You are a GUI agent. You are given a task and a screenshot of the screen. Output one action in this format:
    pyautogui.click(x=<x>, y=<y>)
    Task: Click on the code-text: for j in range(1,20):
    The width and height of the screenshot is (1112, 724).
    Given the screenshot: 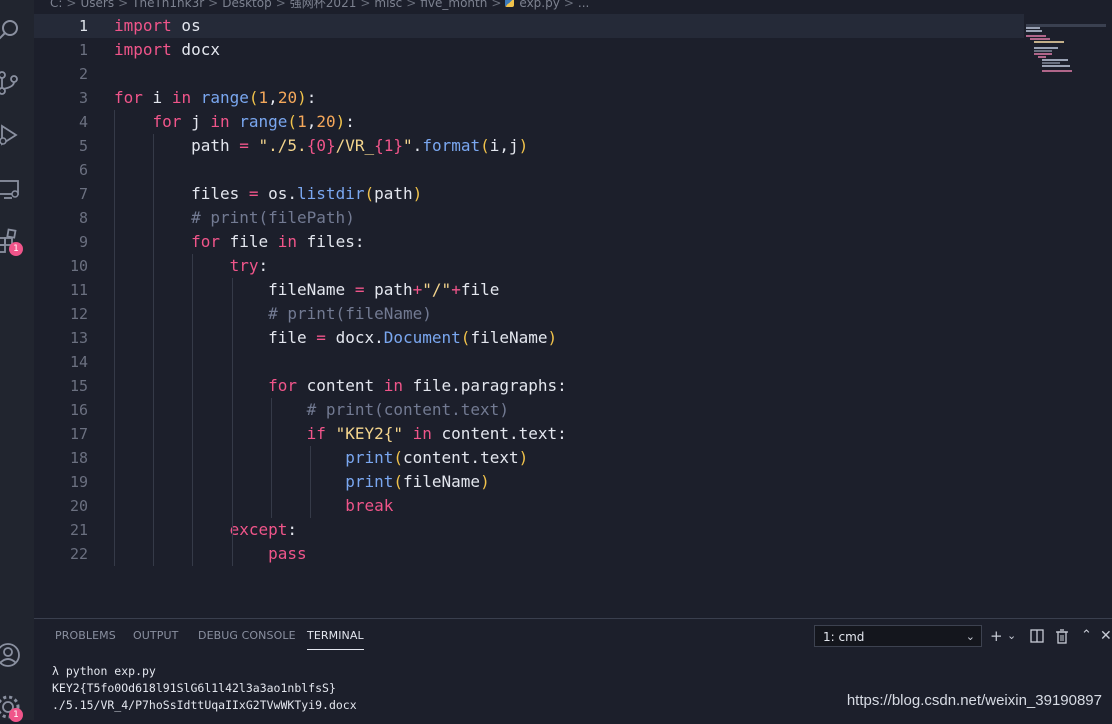 What is the action you would take?
    pyautogui.click(x=253, y=121)
    